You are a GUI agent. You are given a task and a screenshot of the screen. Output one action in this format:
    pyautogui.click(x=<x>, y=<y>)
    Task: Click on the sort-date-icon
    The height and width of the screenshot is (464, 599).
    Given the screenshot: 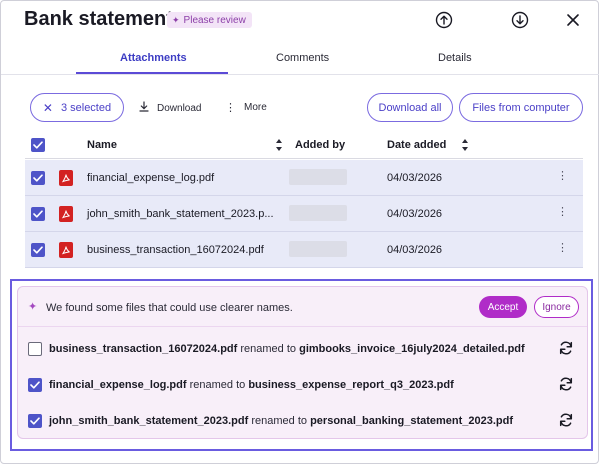 What is the action you would take?
    pyautogui.click(x=465, y=145)
    